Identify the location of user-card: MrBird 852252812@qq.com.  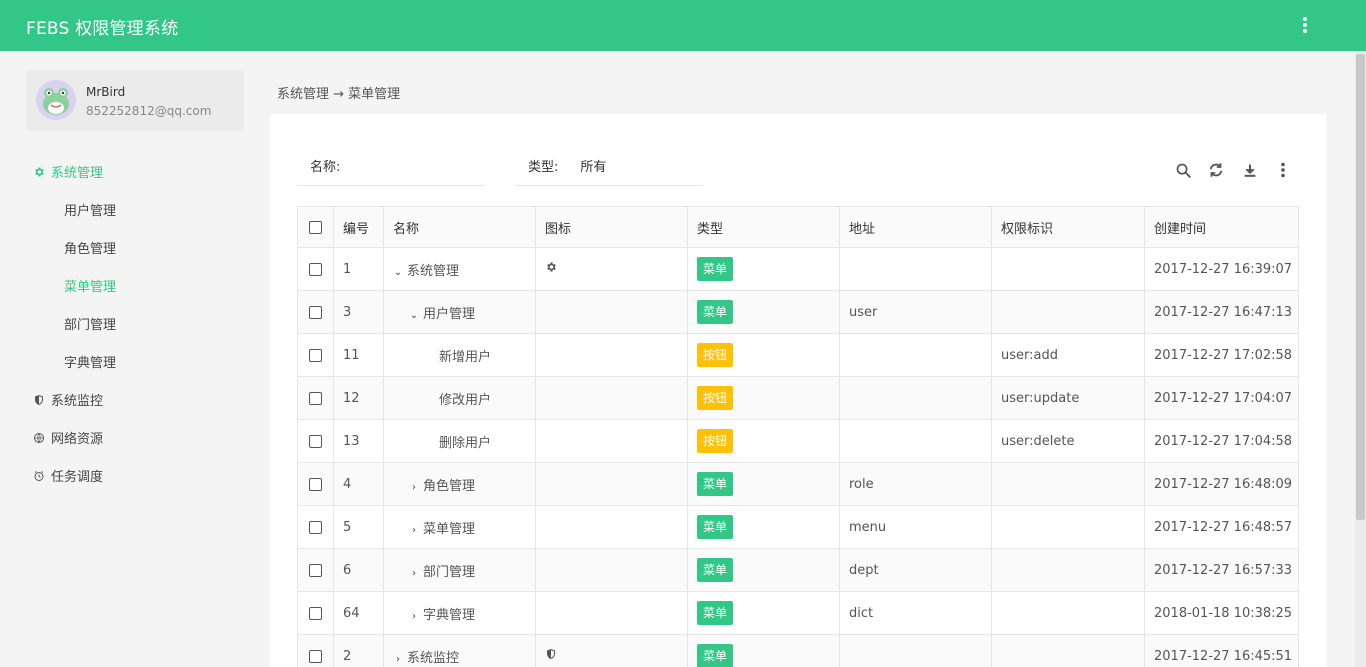
(135, 101).